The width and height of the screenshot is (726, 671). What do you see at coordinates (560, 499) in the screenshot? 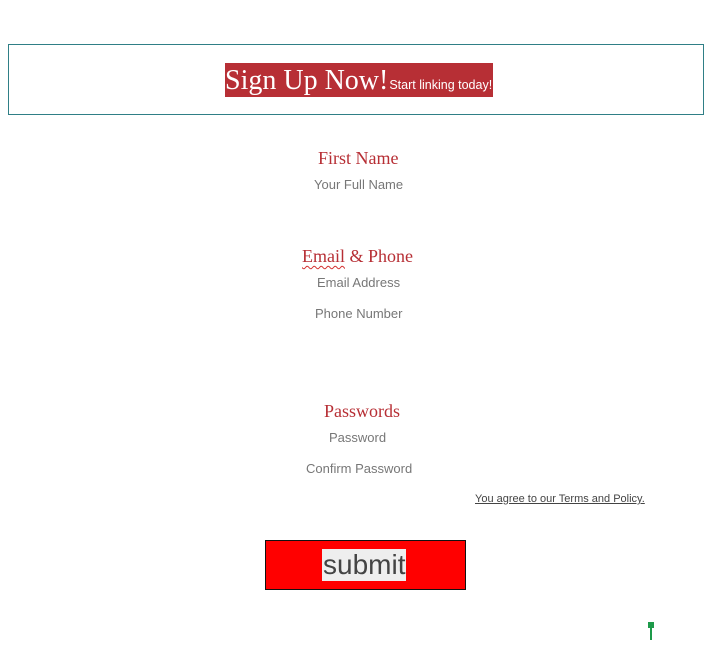
I see `terms-link: You agree to our Terms and Policy.` at bounding box center [560, 499].